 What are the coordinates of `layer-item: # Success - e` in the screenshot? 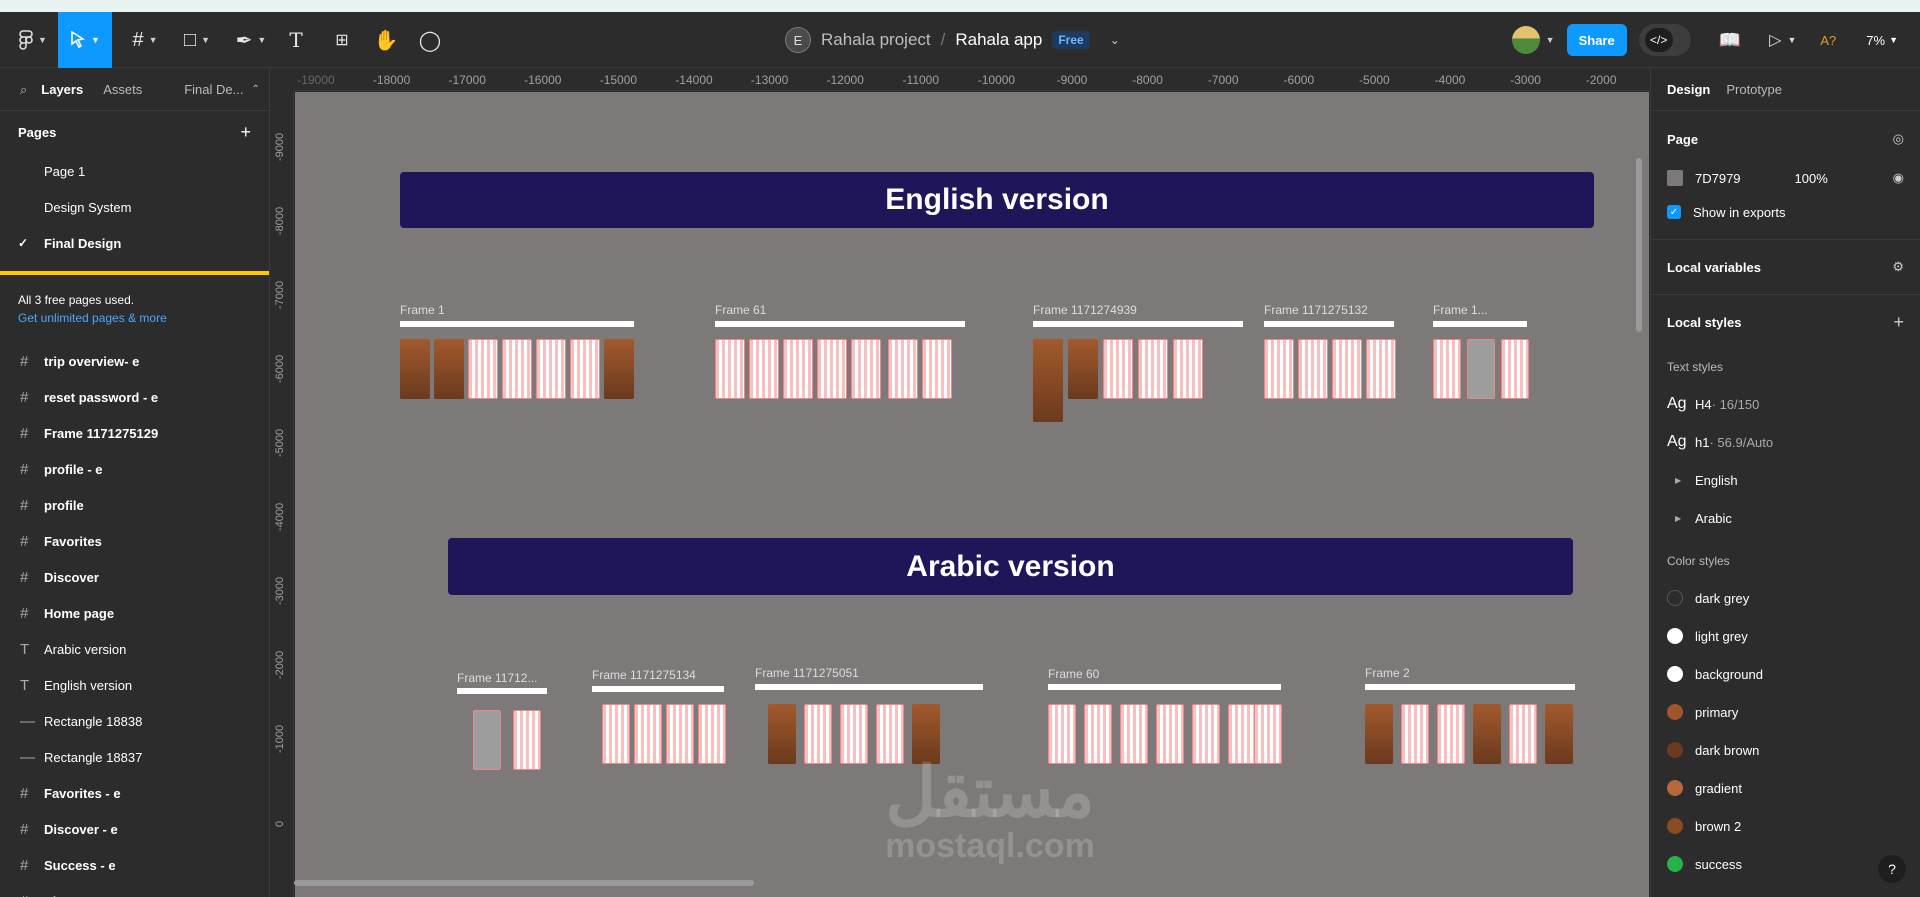 It's located at (134, 865).